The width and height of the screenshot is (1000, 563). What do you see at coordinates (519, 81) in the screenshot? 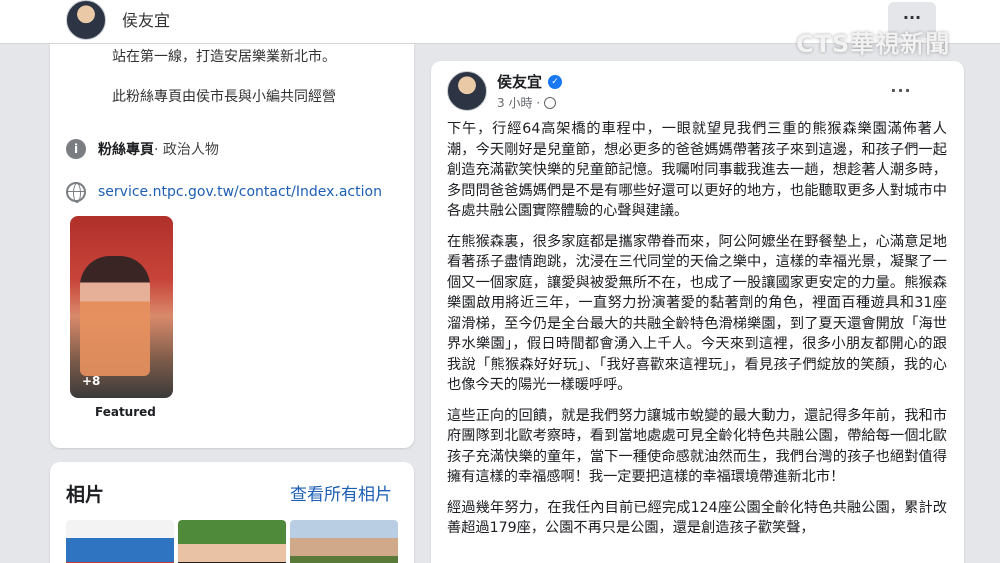
I see `post-author-name: 侯友宜` at bounding box center [519, 81].